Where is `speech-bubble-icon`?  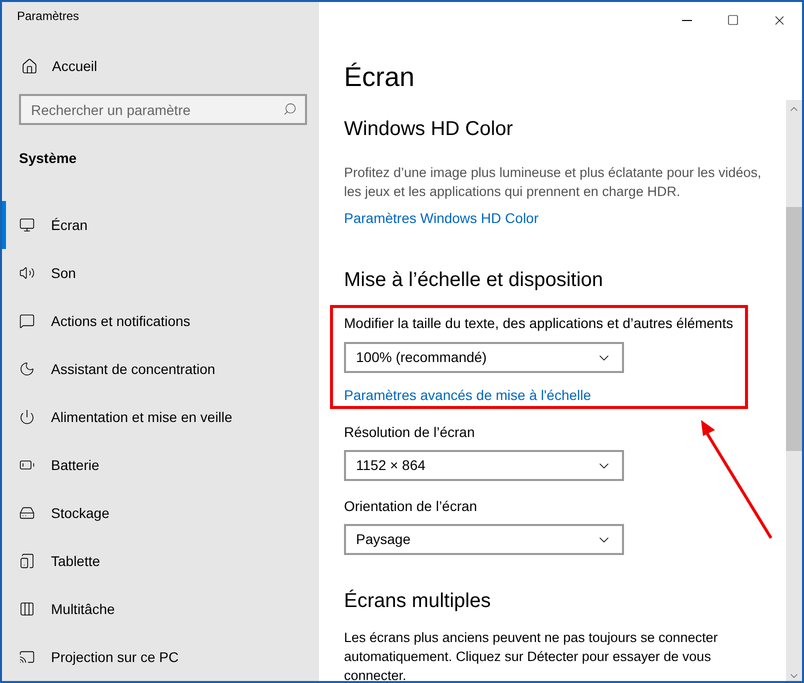 speech-bubble-icon is located at coordinates (27, 321).